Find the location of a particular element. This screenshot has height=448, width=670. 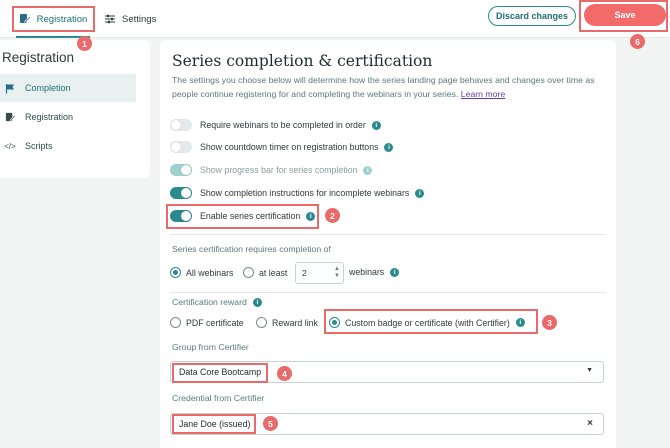

sidebar-title: Registration is located at coordinates (38, 57).